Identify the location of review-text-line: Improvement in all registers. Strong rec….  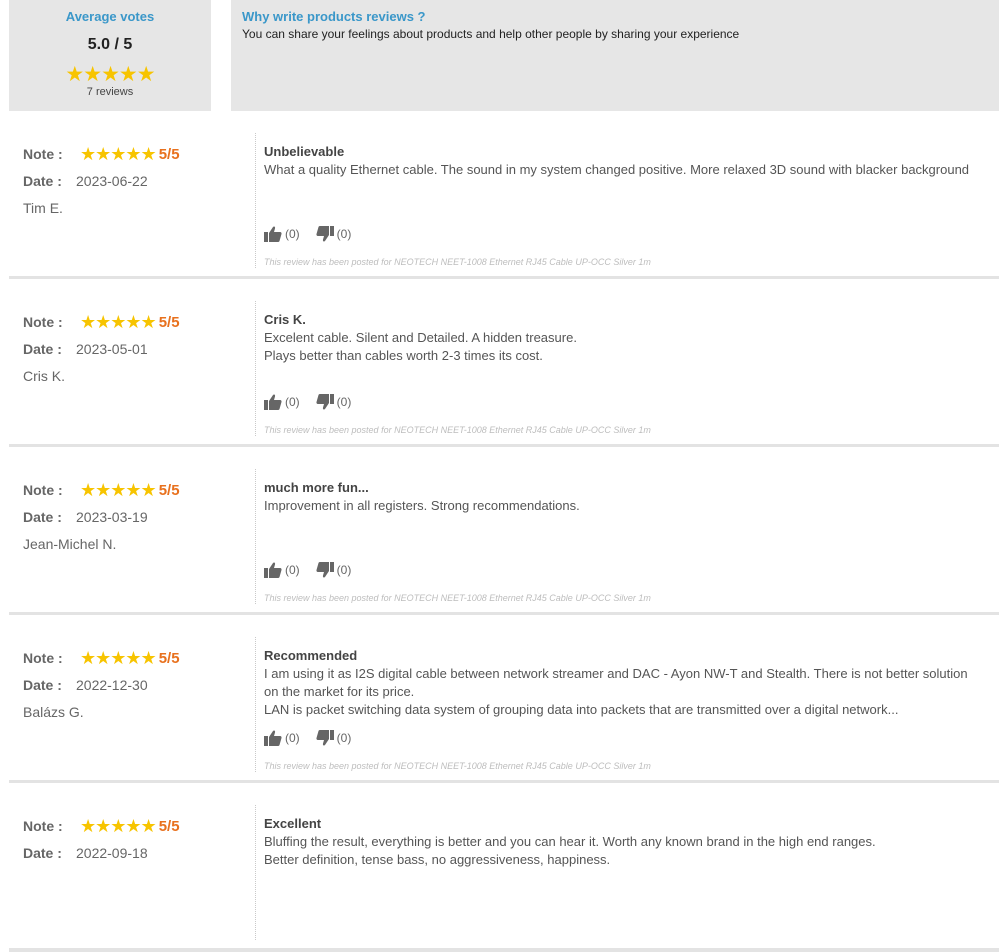
(422, 505).